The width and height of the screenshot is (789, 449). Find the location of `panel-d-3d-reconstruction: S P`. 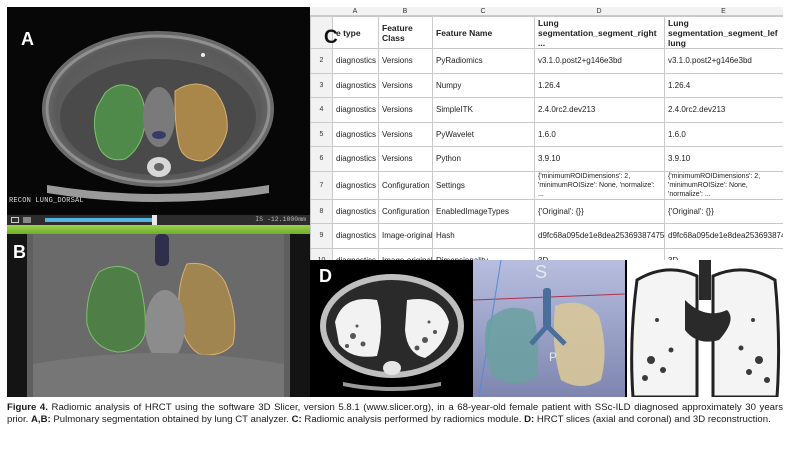

panel-d-3d-reconstruction: S P is located at coordinates (549, 328).